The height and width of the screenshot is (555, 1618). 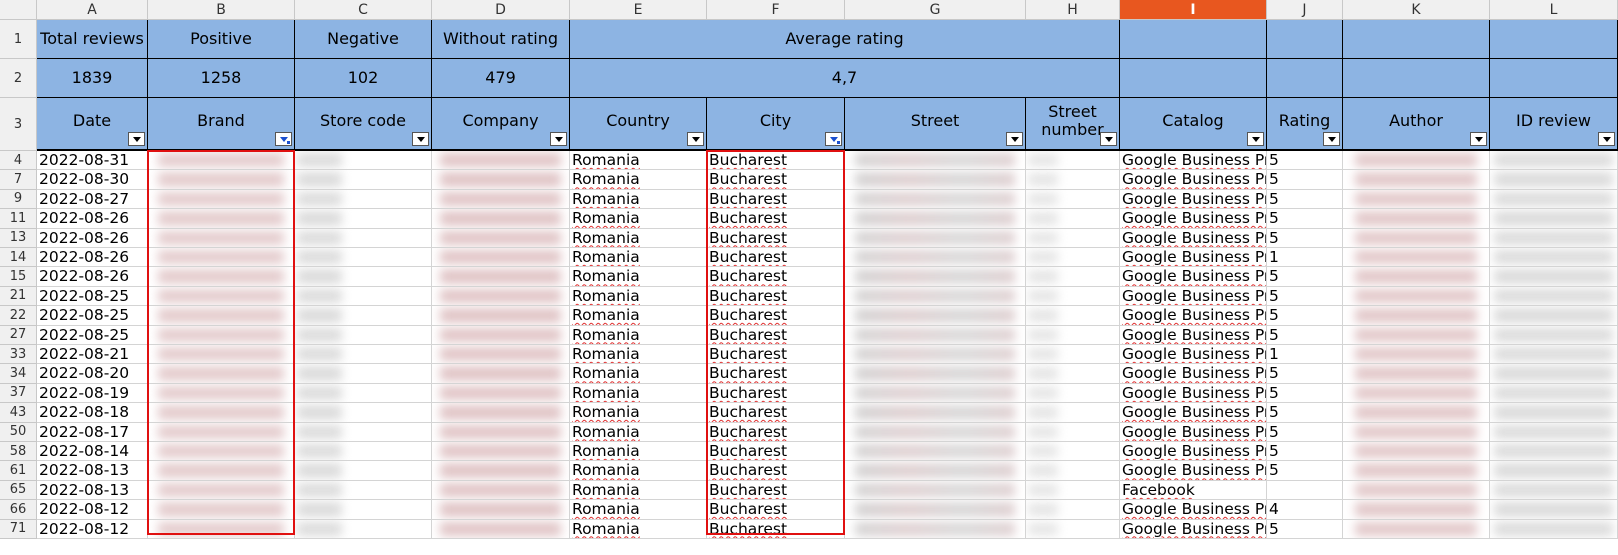 I want to click on cell-catalog: Facebook, so click(x=1193, y=490).